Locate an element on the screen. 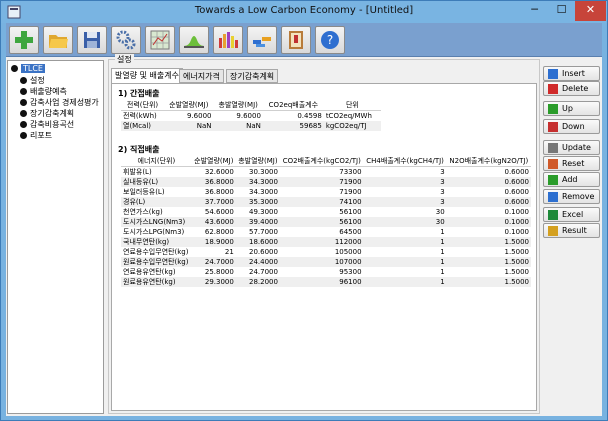 The image size is (608, 421). table-cell: 39.4000 is located at coordinates (257, 222).